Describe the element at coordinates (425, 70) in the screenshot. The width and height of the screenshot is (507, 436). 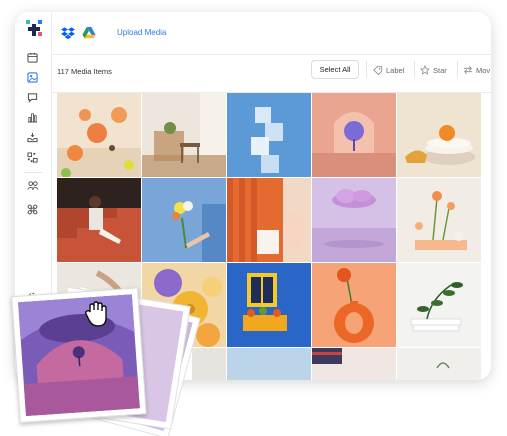
I see `star-icon` at that location.